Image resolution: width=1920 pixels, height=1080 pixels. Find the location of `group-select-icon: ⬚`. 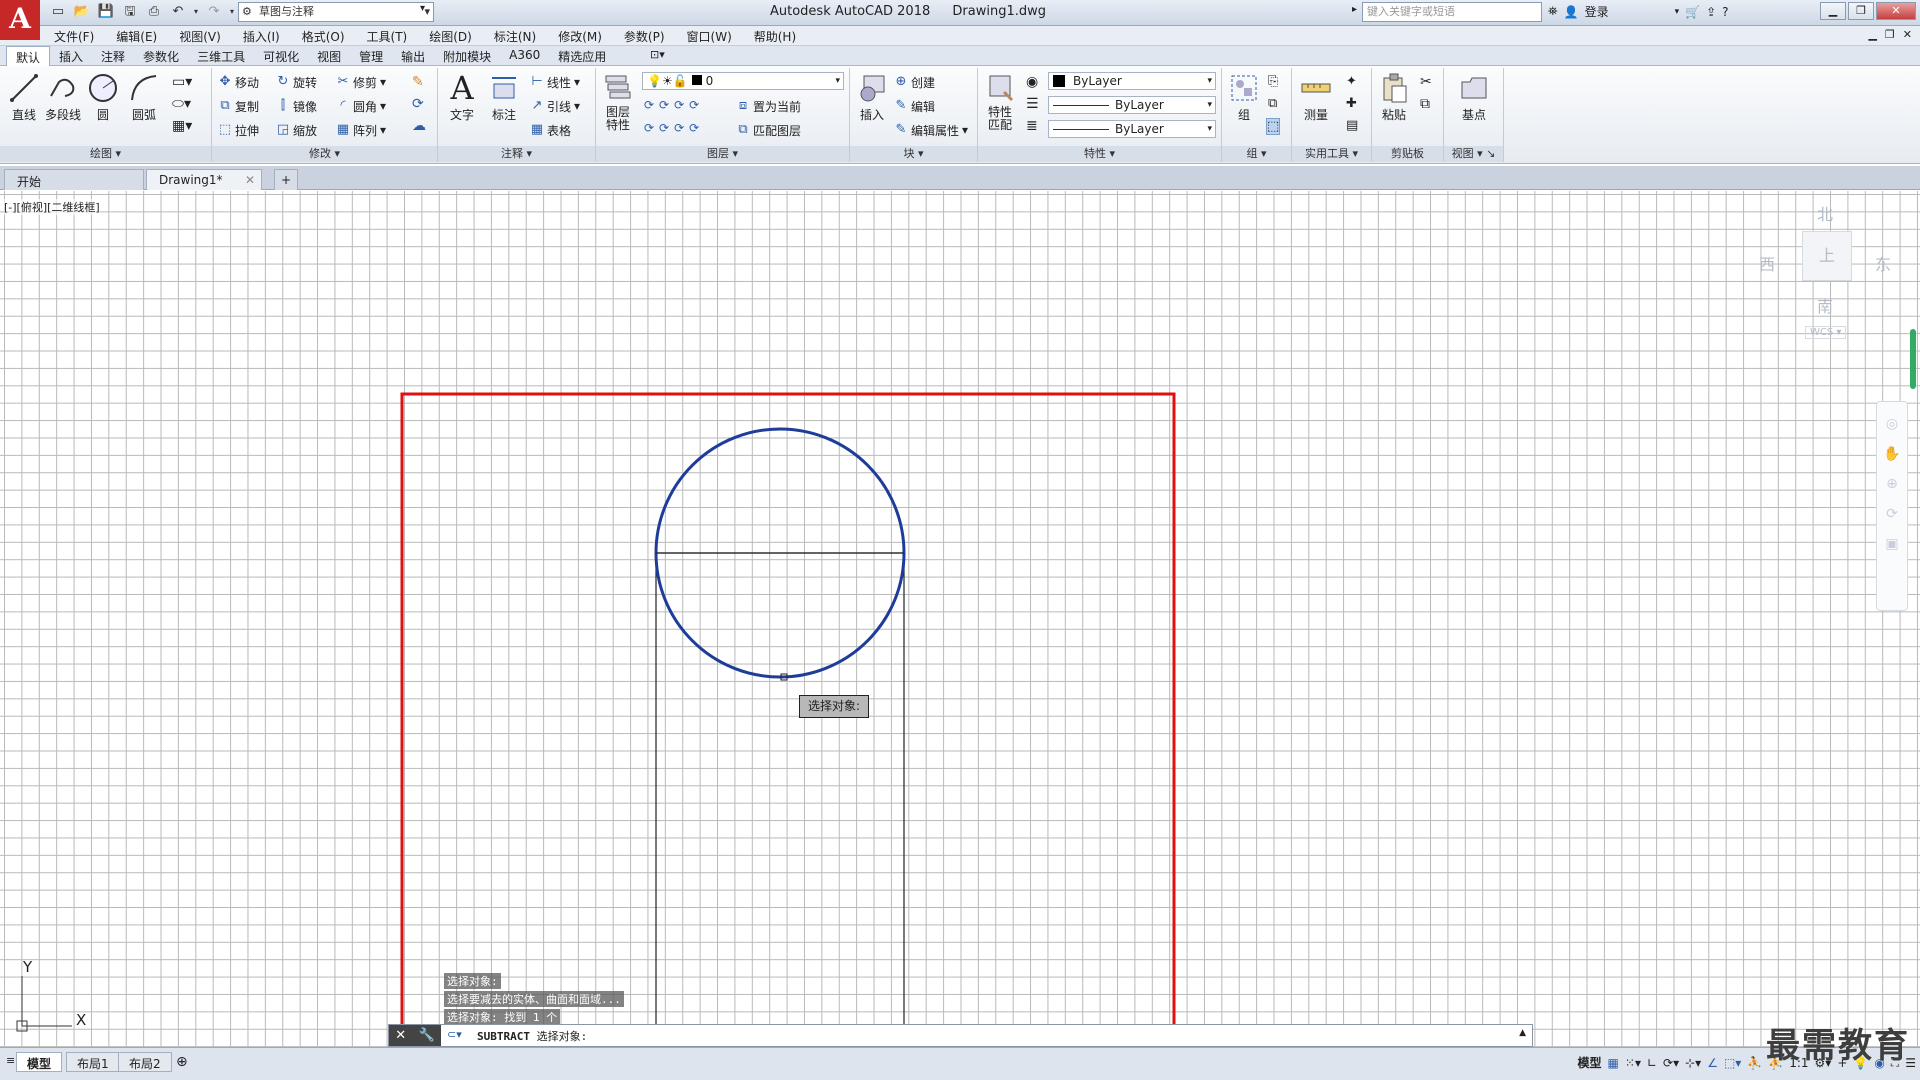

group-select-icon: ⬚ is located at coordinates (1273, 126).